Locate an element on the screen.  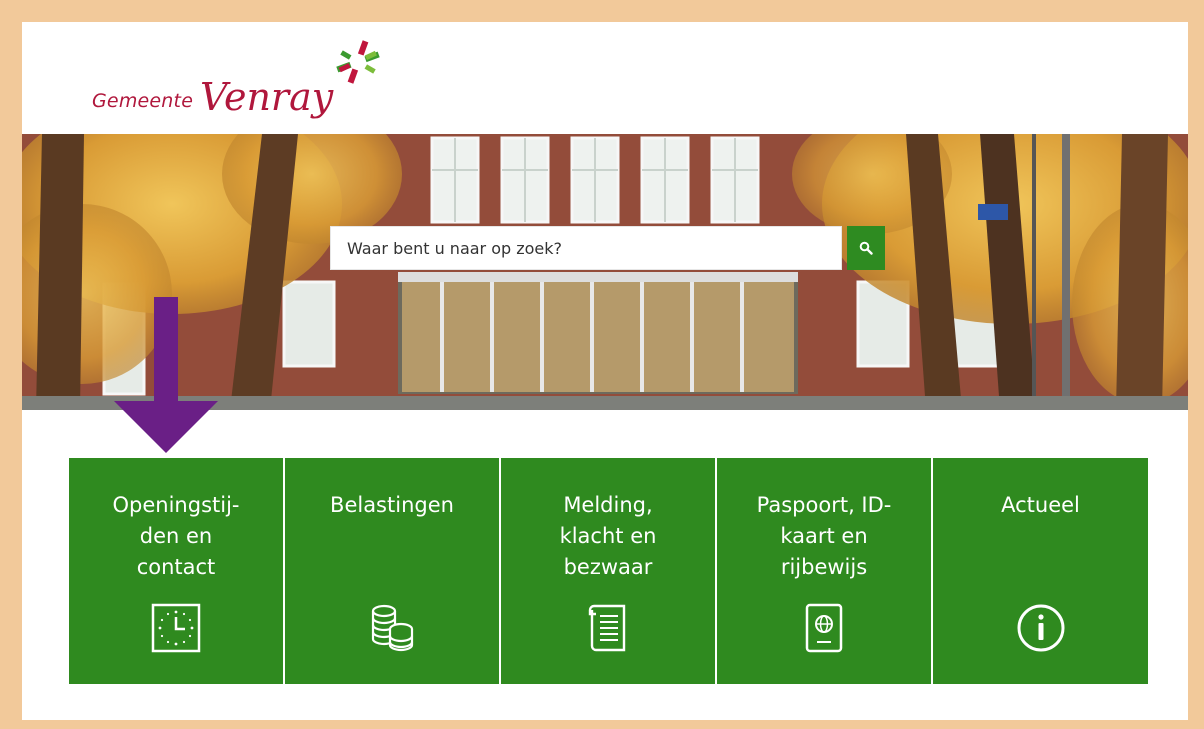
document-icon is located at coordinates (607, 628).